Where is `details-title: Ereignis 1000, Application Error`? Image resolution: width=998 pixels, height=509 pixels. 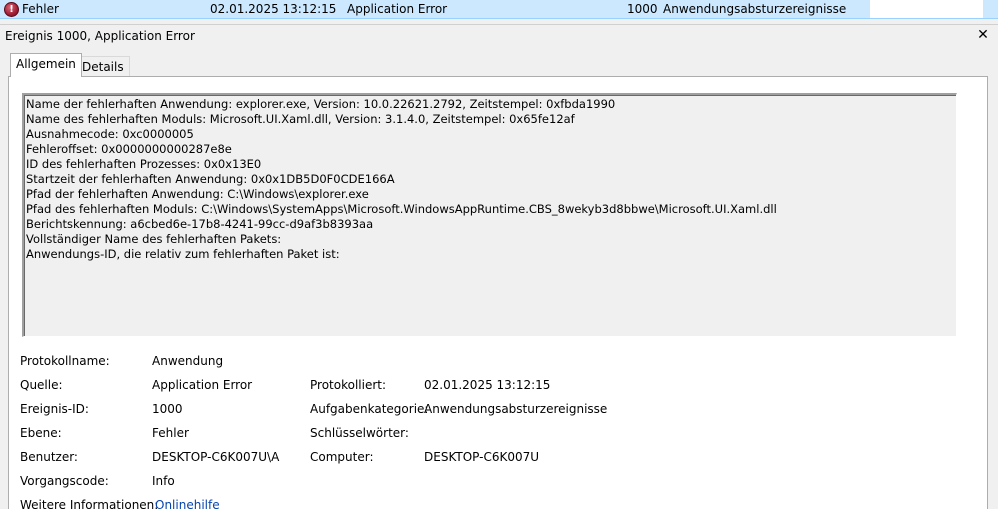
details-title: Ereignis 1000, Application Error is located at coordinates (100, 36).